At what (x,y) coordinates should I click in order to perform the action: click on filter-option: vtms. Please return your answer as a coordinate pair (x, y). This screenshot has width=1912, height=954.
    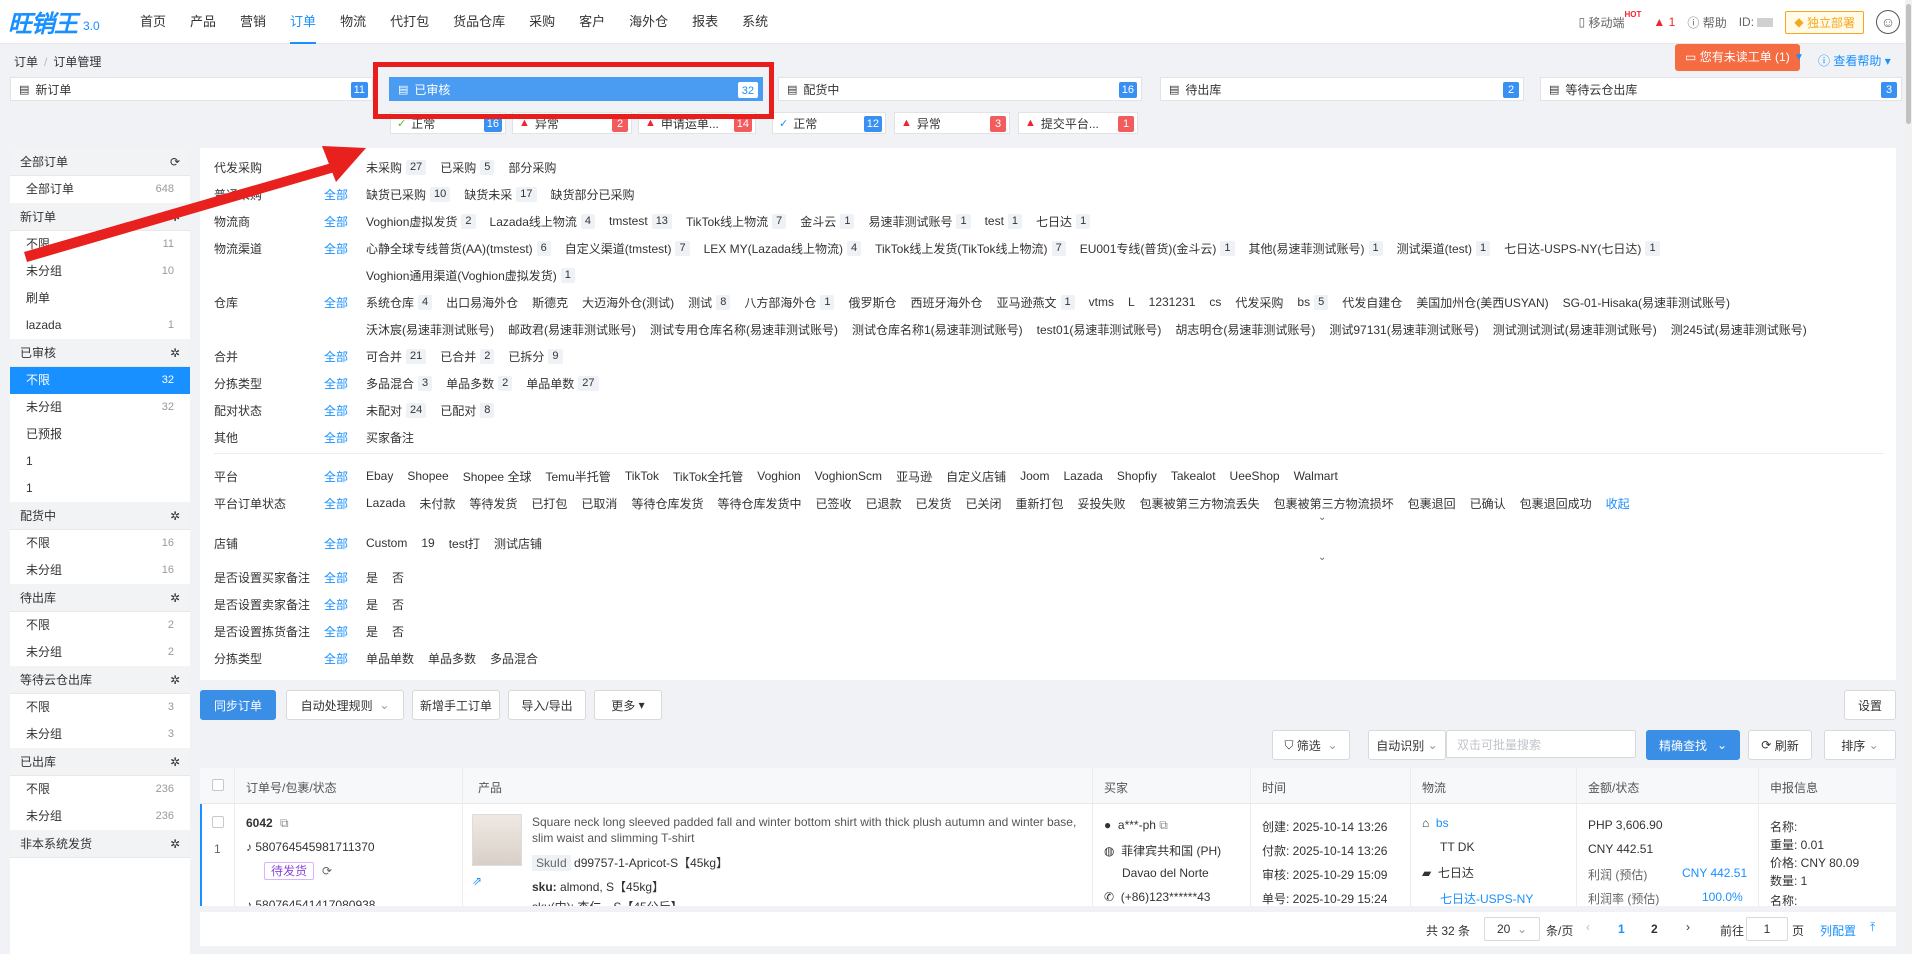
    Looking at the image, I should click on (1101, 302).